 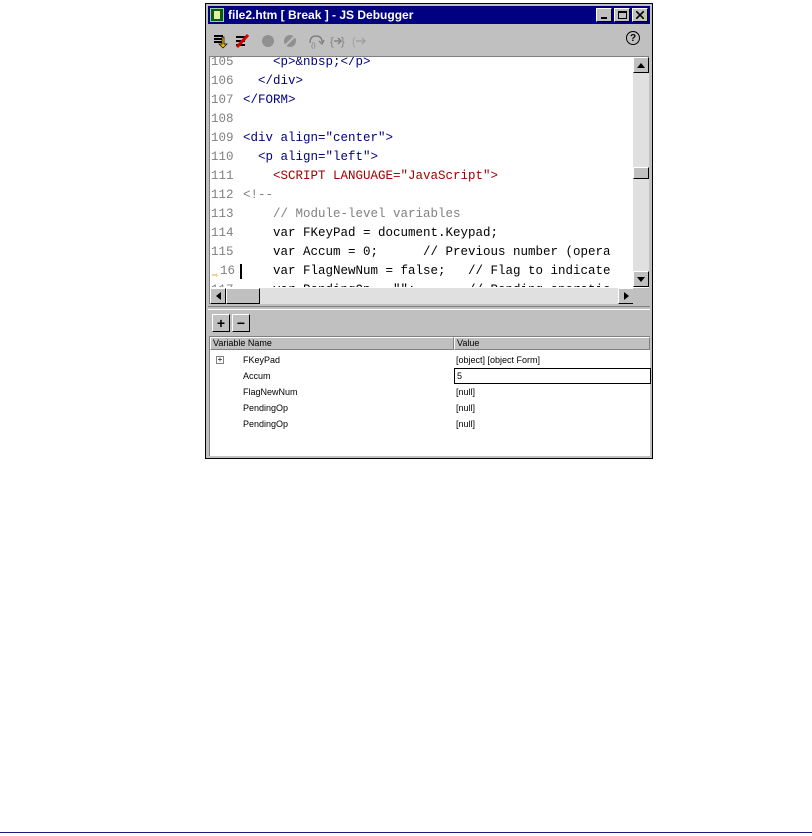 What do you see at coordinates (422, 64) in the screenshot?
I see `code-line: 105 <p>&nbsp;</p>` at bounding box center [422, 64].